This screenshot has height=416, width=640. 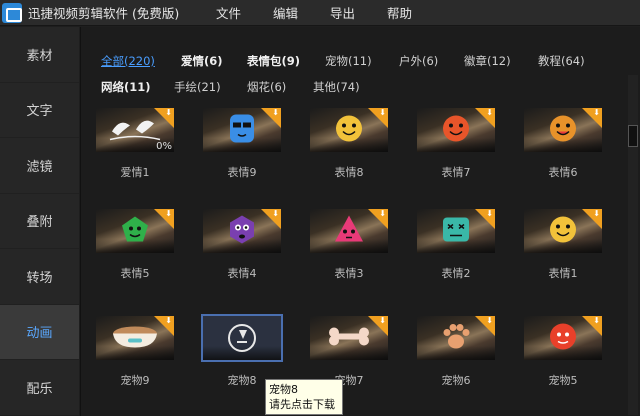 I want to click on sidebar-item-filter: 滤镜, so click(x=39, y=166).